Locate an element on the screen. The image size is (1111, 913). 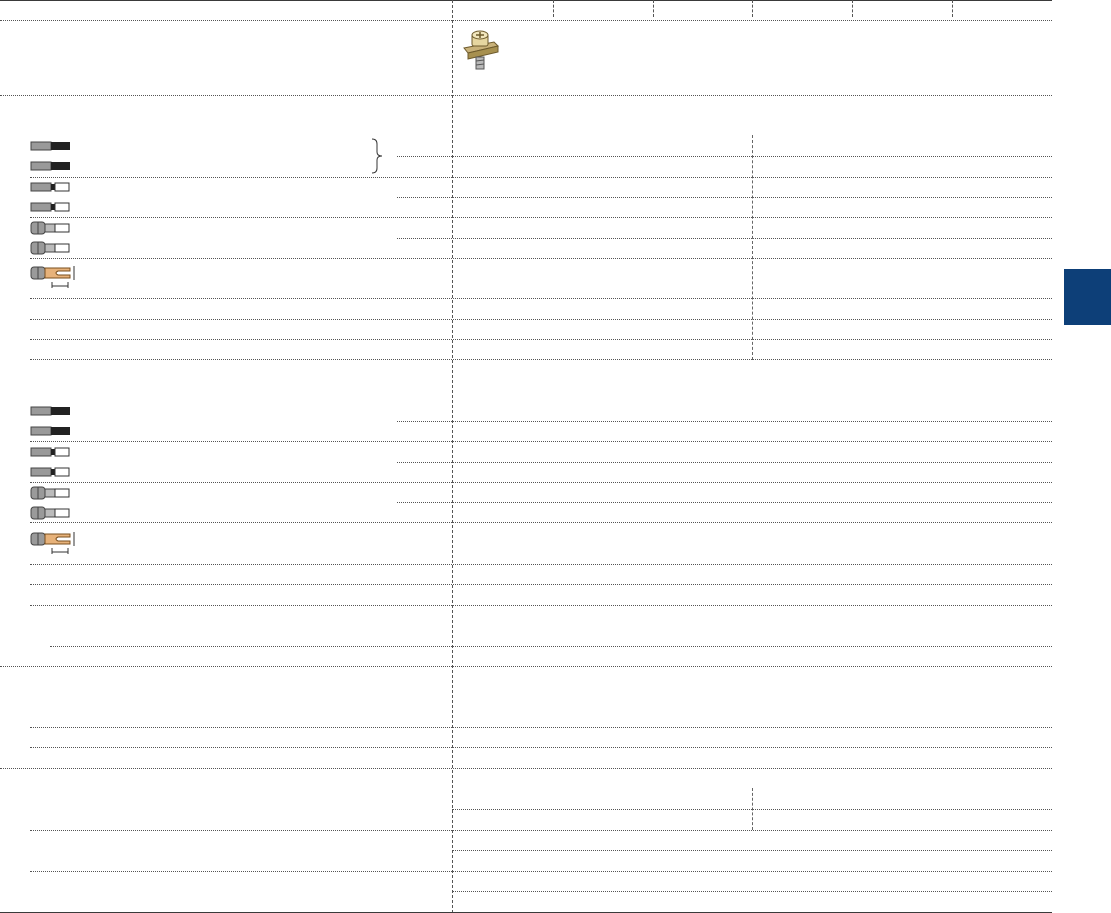
terminal-screw-icon is located at coordinates (481, 50).